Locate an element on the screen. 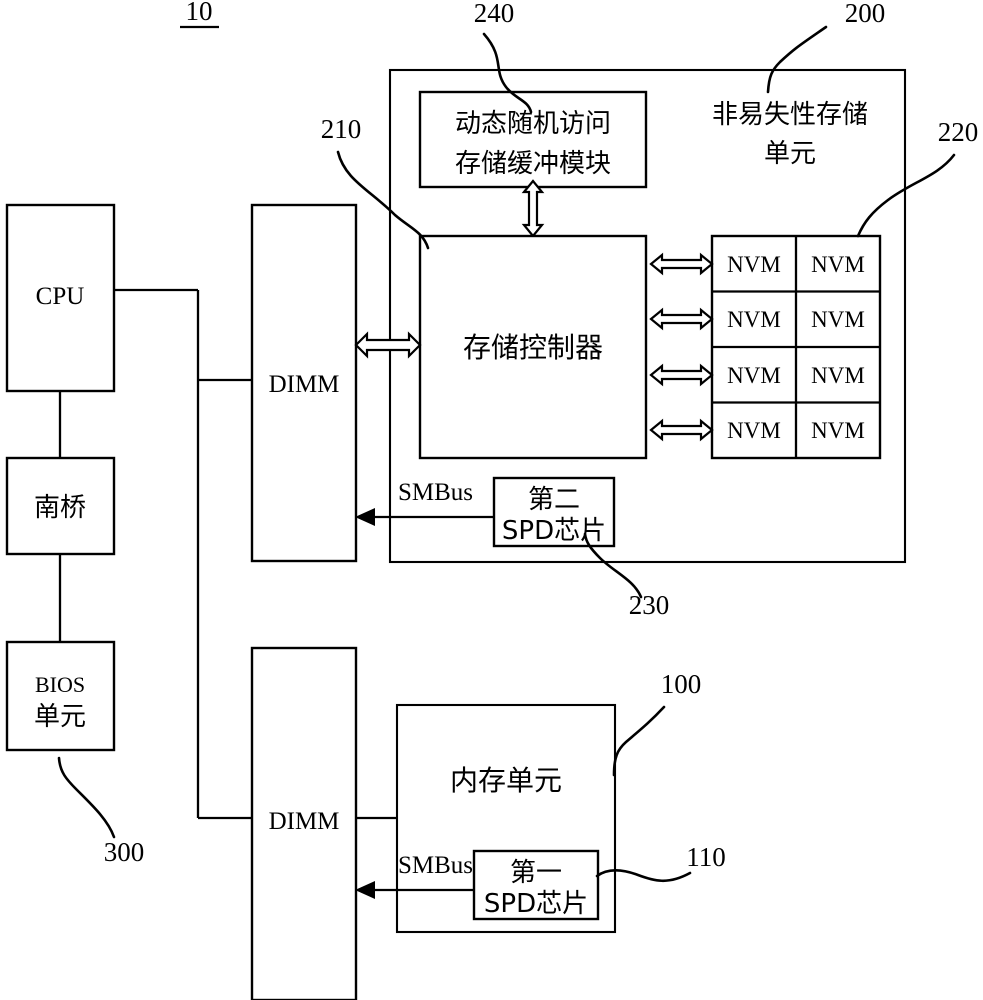 This screenshot has height=1000, width=983. figure-number-text: 10 is located at coordinates (199, 13).